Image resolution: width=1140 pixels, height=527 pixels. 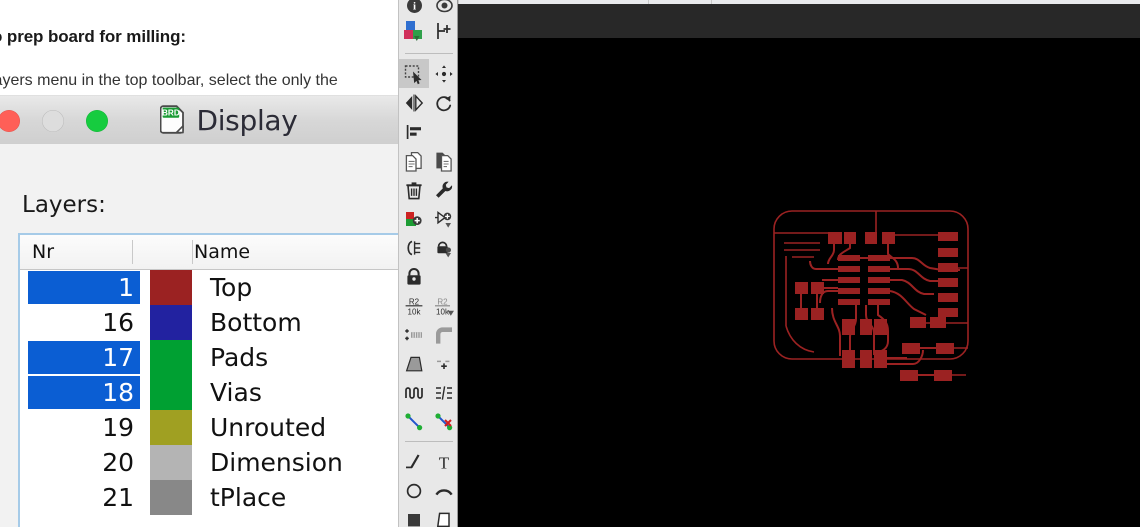 I want to click on tool-pinswap, so click(x=444, y=218).